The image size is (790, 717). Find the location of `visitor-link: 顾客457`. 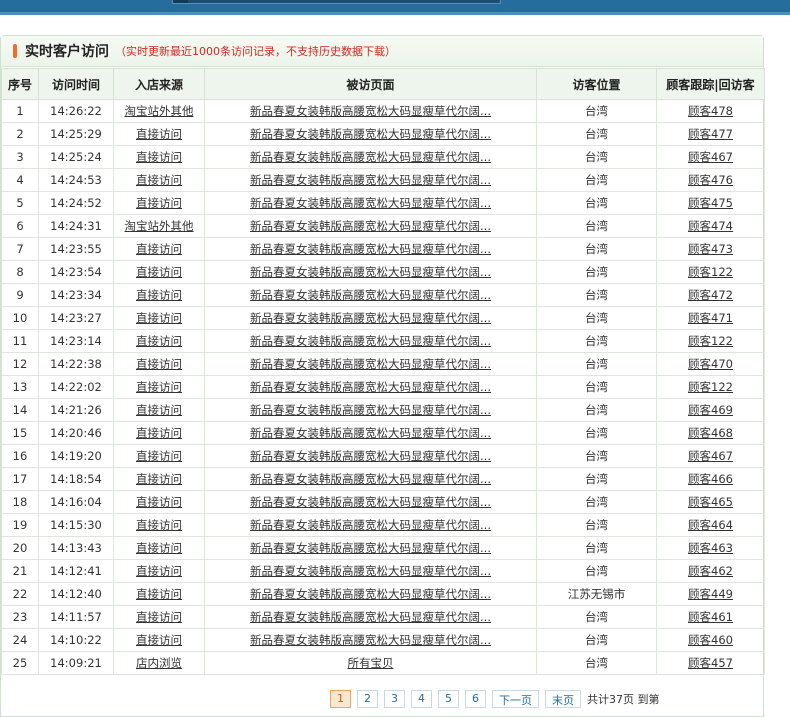

visitor-link: 顾客457 is located at coordinates (710, 663).